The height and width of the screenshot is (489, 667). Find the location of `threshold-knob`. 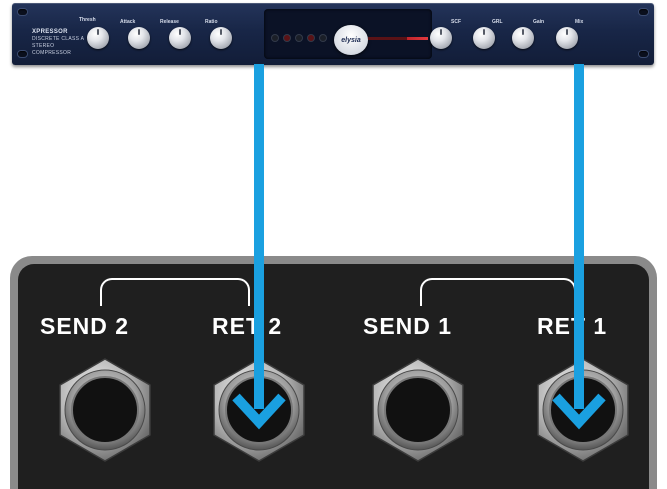

threshold-knob is located at coordinates (98, 38).